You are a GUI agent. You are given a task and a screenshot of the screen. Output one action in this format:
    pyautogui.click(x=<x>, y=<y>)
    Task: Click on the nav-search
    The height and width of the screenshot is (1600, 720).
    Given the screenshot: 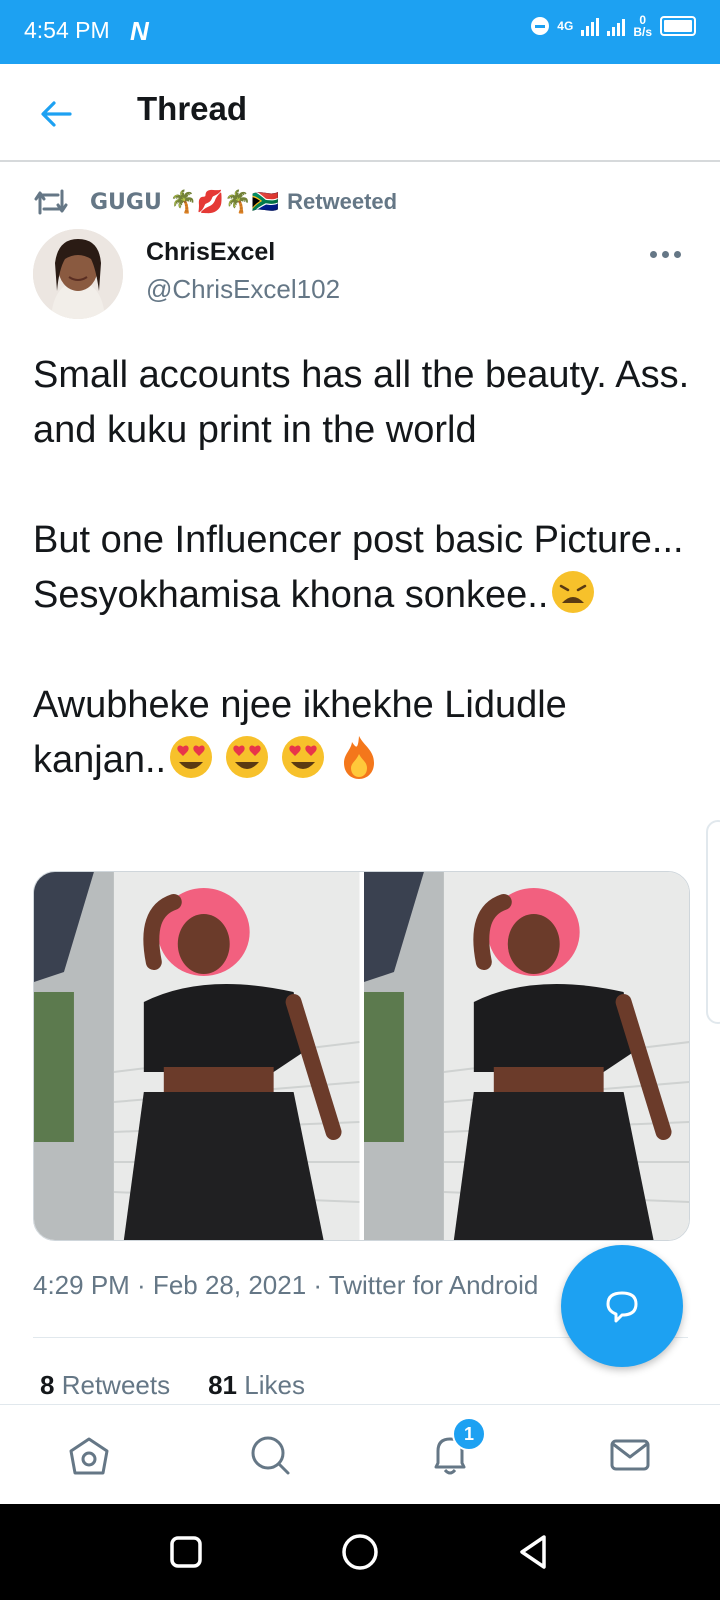 What is the action you would take?
    pyautogui.click(x=270, y=1455)
    